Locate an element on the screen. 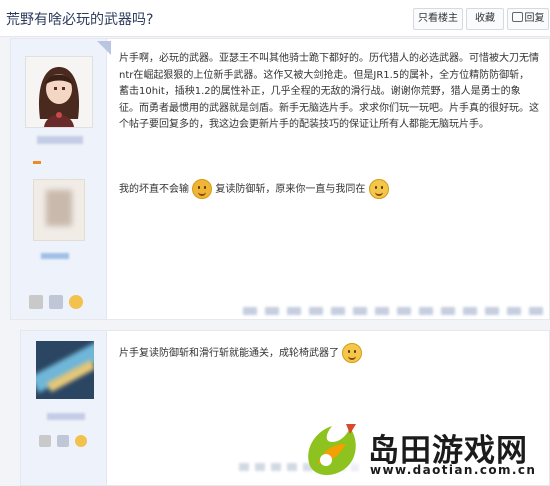 This screenshot has height=486, width=550. post-content: 片手复读防御斩和滑行斩就能通关，成轮椅武器了 is located at coordinates (241, 353).